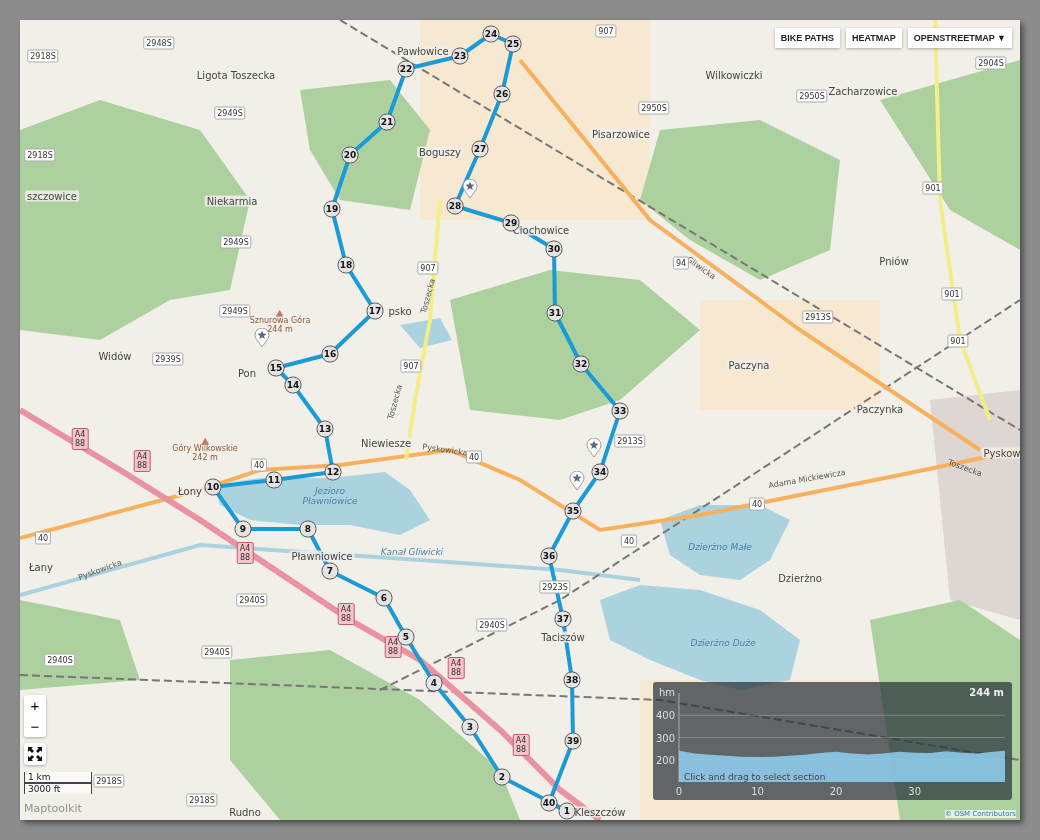 This screenshot has height=840, width=1040. Describe the element at coordinates (168, 359) in the screenshot. I see `road-number: 2939S` at that location.